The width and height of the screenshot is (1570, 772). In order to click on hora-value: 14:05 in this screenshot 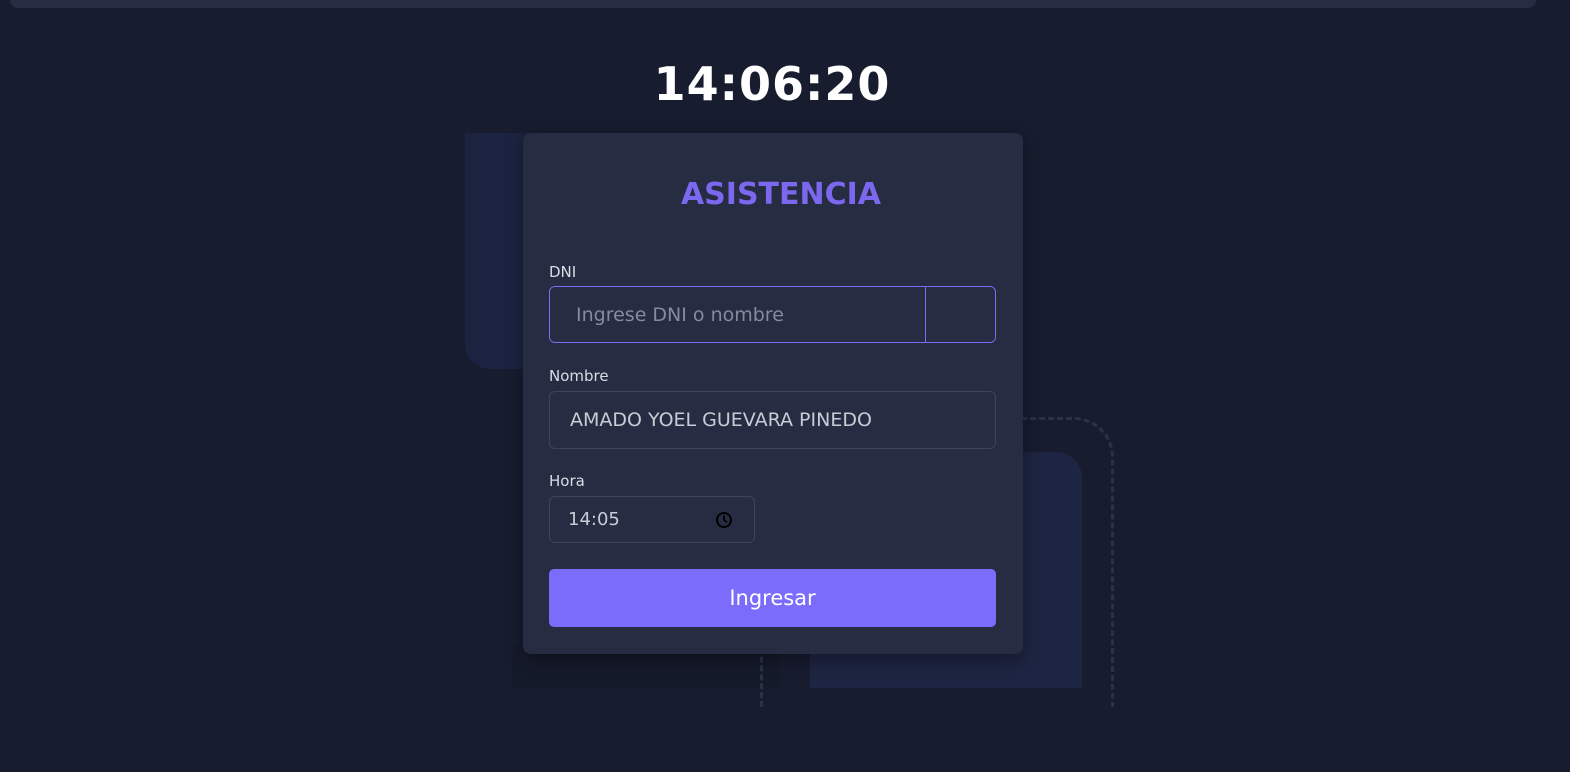, I will do `click(594, 519)`.